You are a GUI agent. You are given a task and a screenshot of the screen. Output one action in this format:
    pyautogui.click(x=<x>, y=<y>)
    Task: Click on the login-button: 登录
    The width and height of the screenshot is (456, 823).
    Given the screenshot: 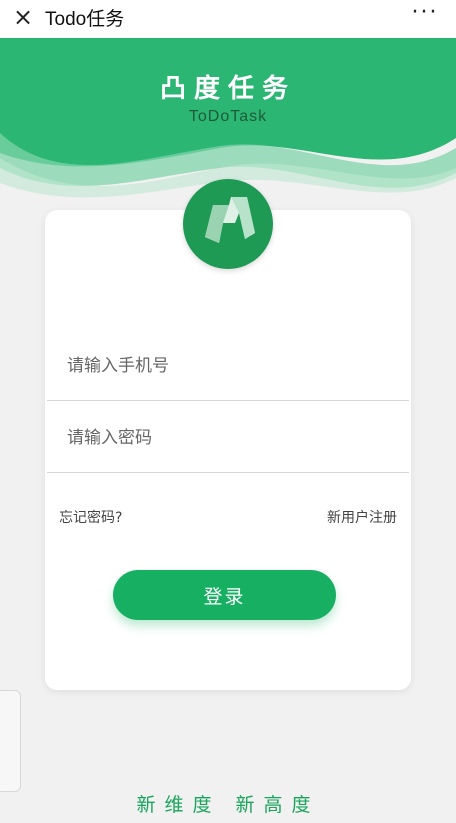 What is the action you would take?
    pyautogui.click(x=224, y=595)
    